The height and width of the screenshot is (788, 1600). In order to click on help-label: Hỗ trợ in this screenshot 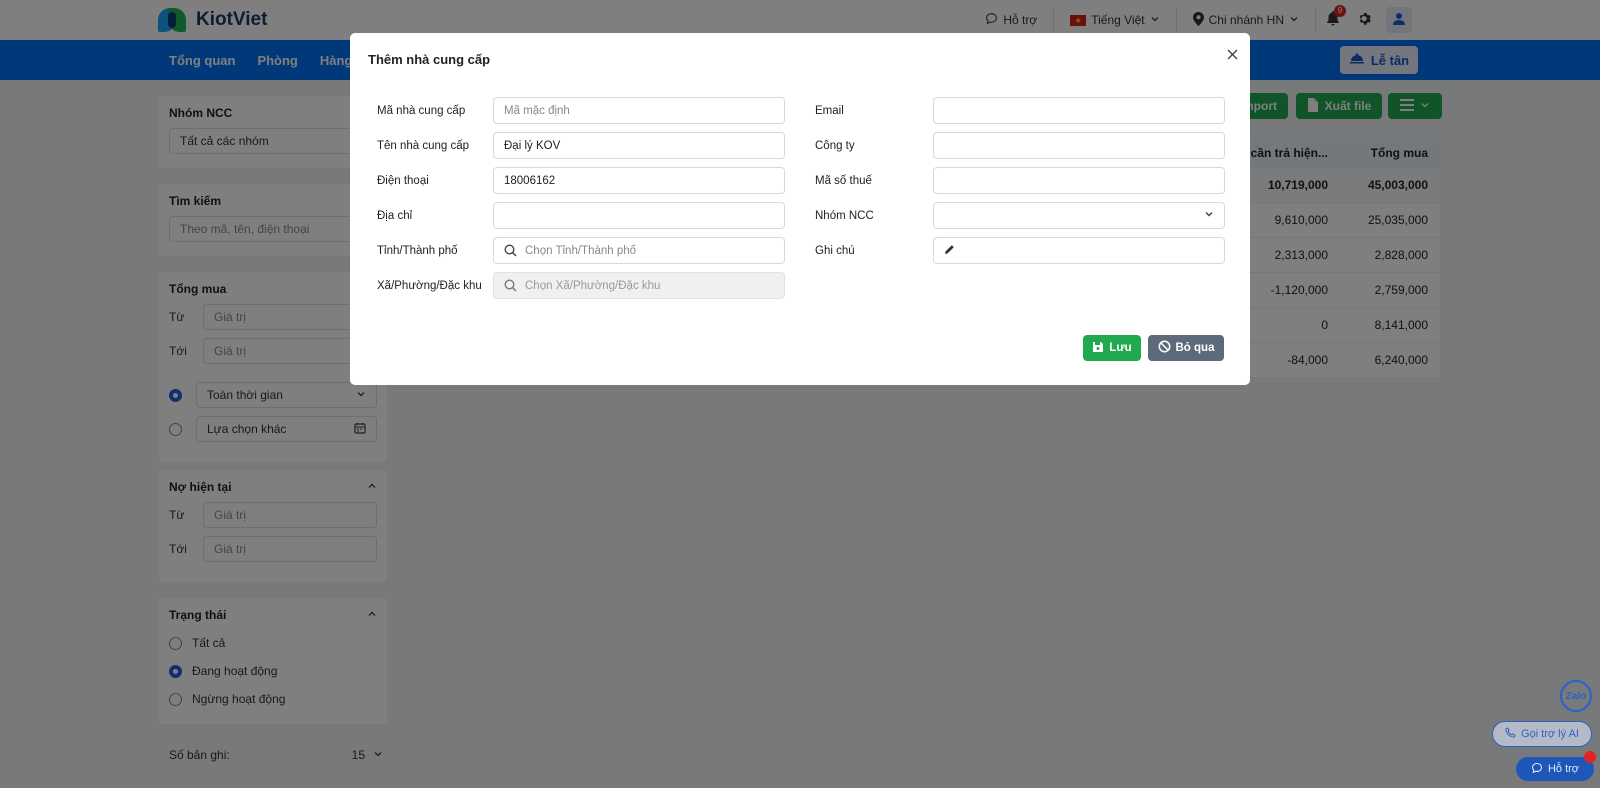, I will do `click(1563, 769)`.